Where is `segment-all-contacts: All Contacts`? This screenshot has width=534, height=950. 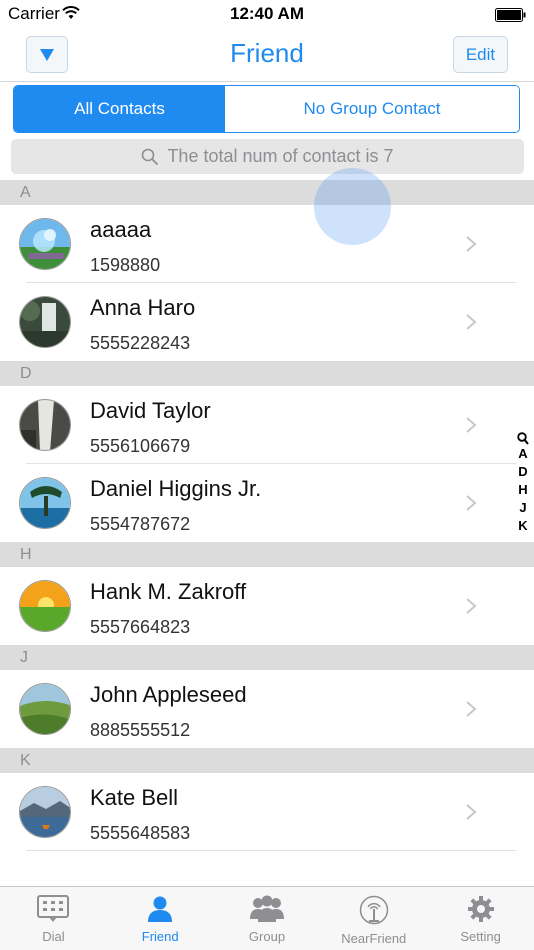
segment-all-contacts: All Contacts is located at coordinates (119, 109).